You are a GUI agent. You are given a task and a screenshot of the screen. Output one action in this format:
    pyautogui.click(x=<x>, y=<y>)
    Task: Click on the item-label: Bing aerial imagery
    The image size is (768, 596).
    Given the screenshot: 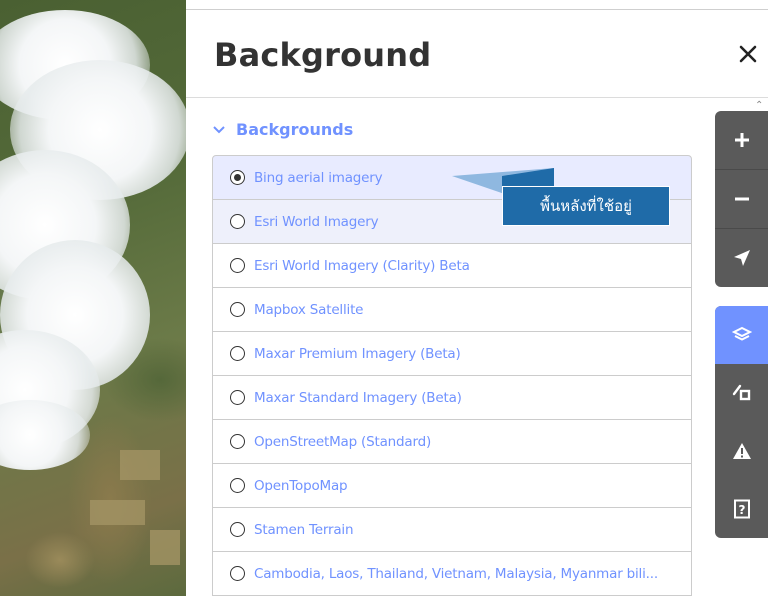 What is the action you would take?
    pyautogui.click(x=318, y=177)
    